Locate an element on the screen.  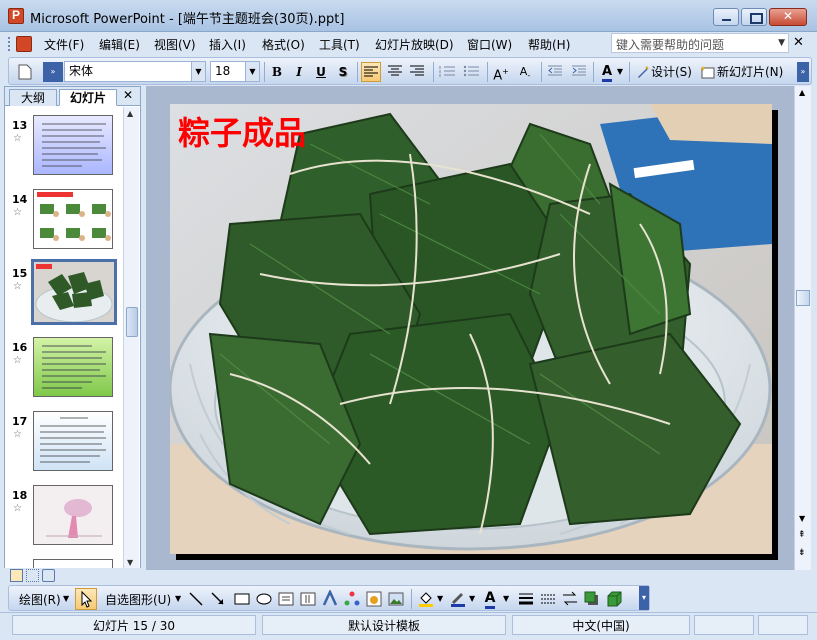
design-button: 设计(S) is located at coordinates (671, 72).